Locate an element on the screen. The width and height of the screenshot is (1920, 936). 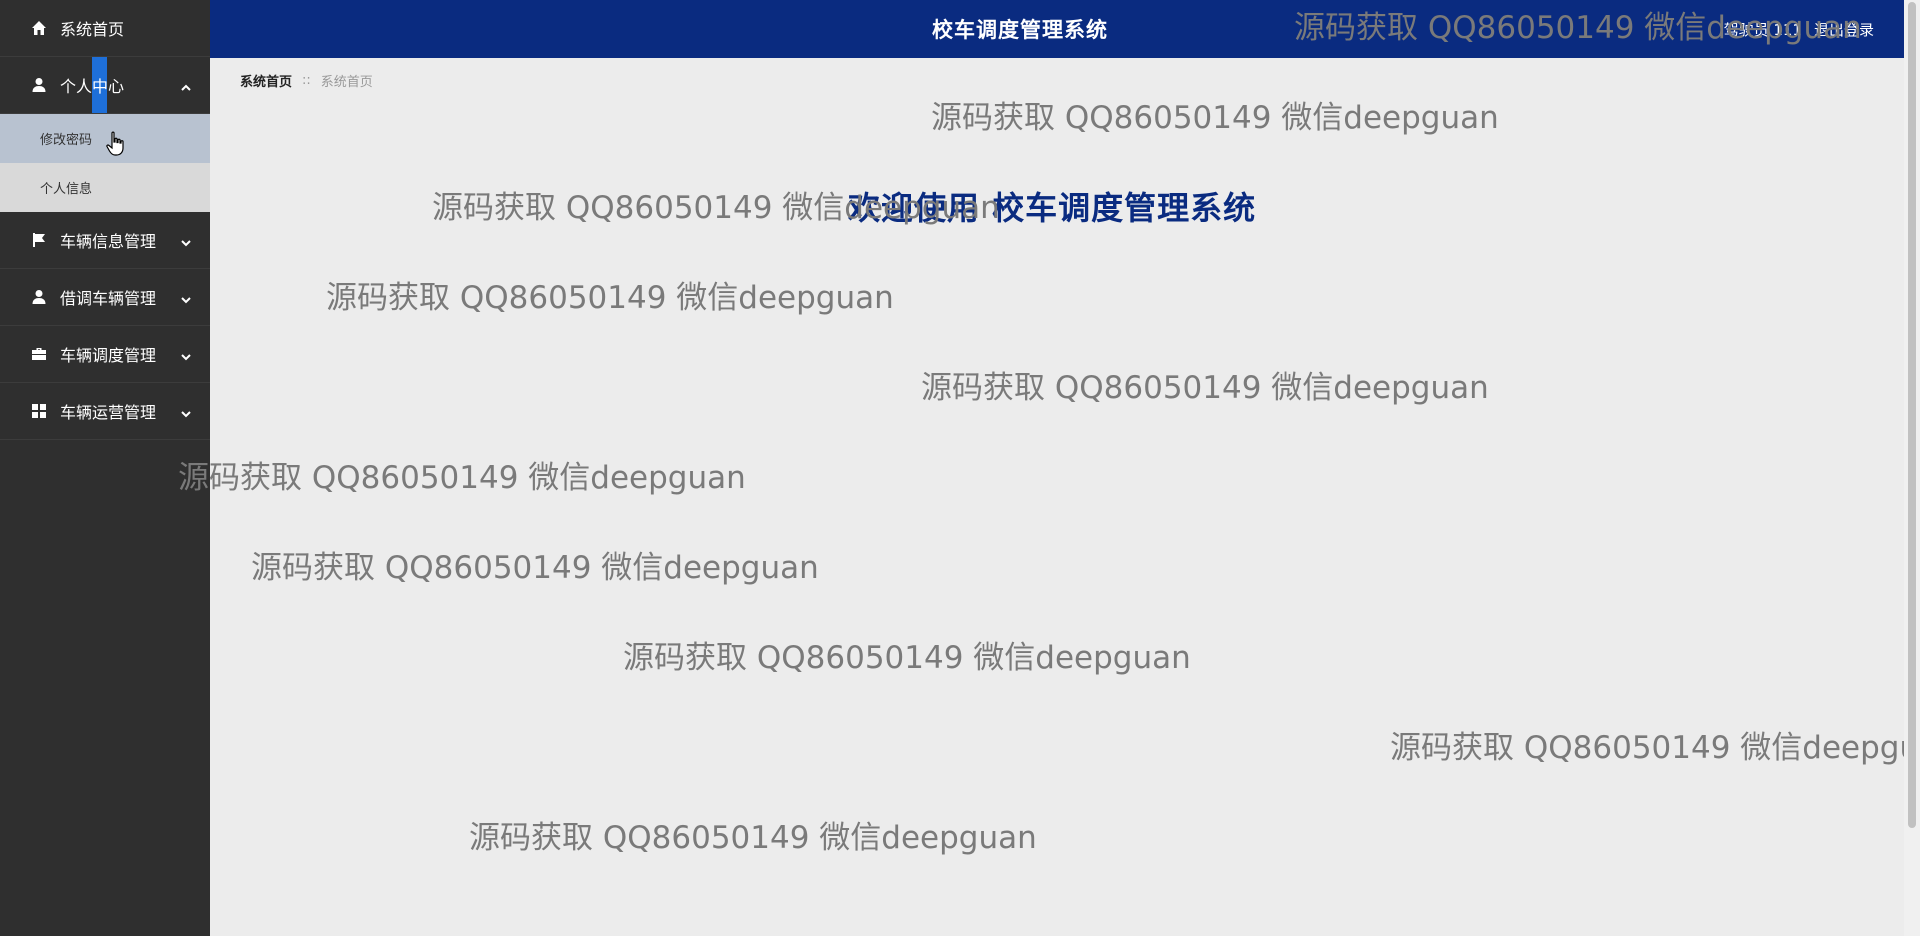
sidebar-subitem-personal-info: 个人信息 is located at coordinates (105, 187).